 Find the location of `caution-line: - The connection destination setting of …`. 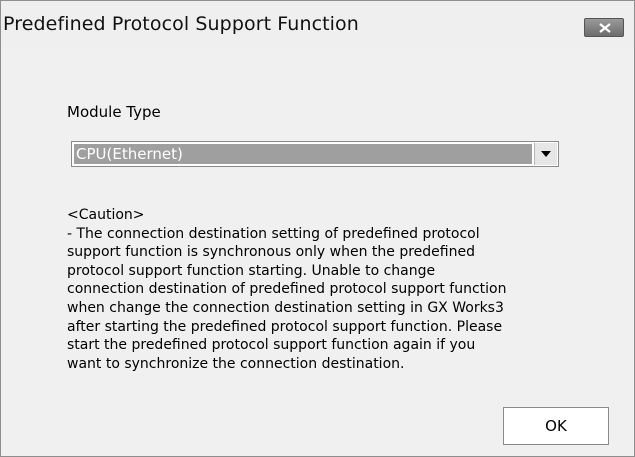

caution-line: - The connection destination setting of … is located at coordinates (273, 233).